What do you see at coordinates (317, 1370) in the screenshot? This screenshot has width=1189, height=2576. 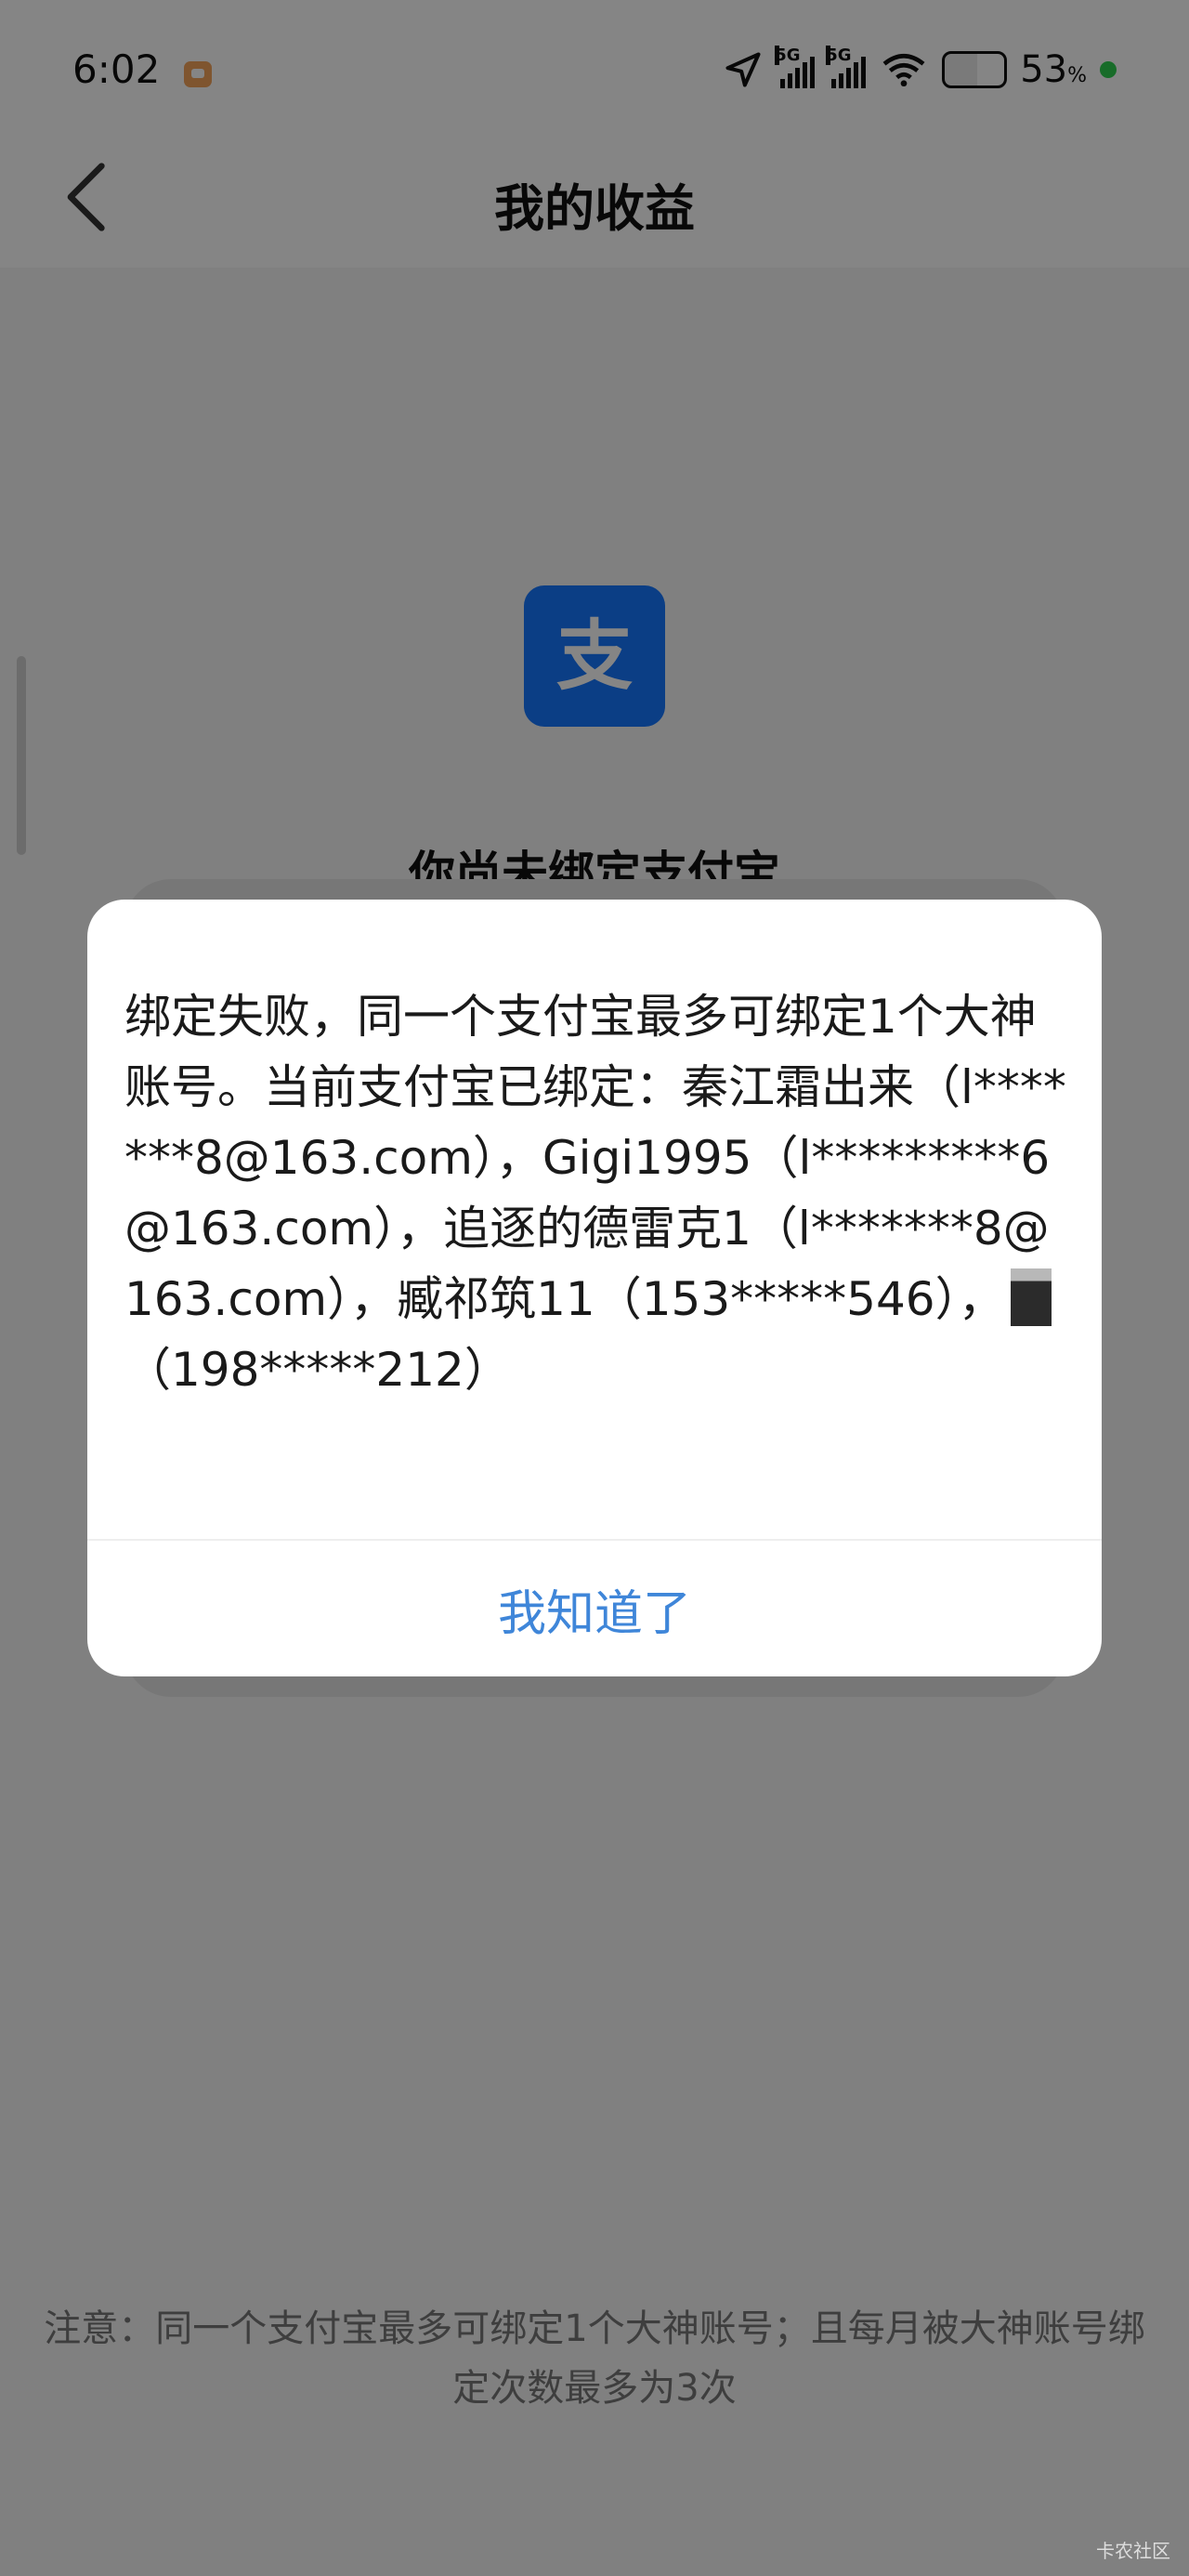 I see `dialog-message-tail: （198*****212）` at bounding box center [317, 1370].